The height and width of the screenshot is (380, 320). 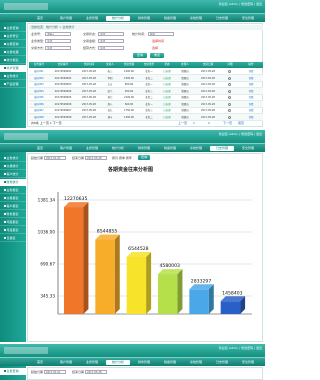 What do you see at coordinates (13, 158) in the screenshot?
I see `sidebar-item-0: 业务统计` at bounding box center [13, 158].